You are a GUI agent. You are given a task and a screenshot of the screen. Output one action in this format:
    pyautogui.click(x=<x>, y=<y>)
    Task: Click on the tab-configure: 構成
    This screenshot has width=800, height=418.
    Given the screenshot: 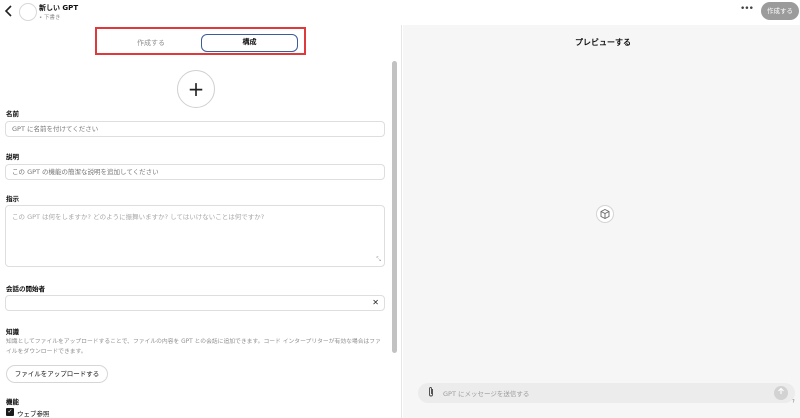 What is the action you would take?
    pyautogui.click(x=249, y=43)
    